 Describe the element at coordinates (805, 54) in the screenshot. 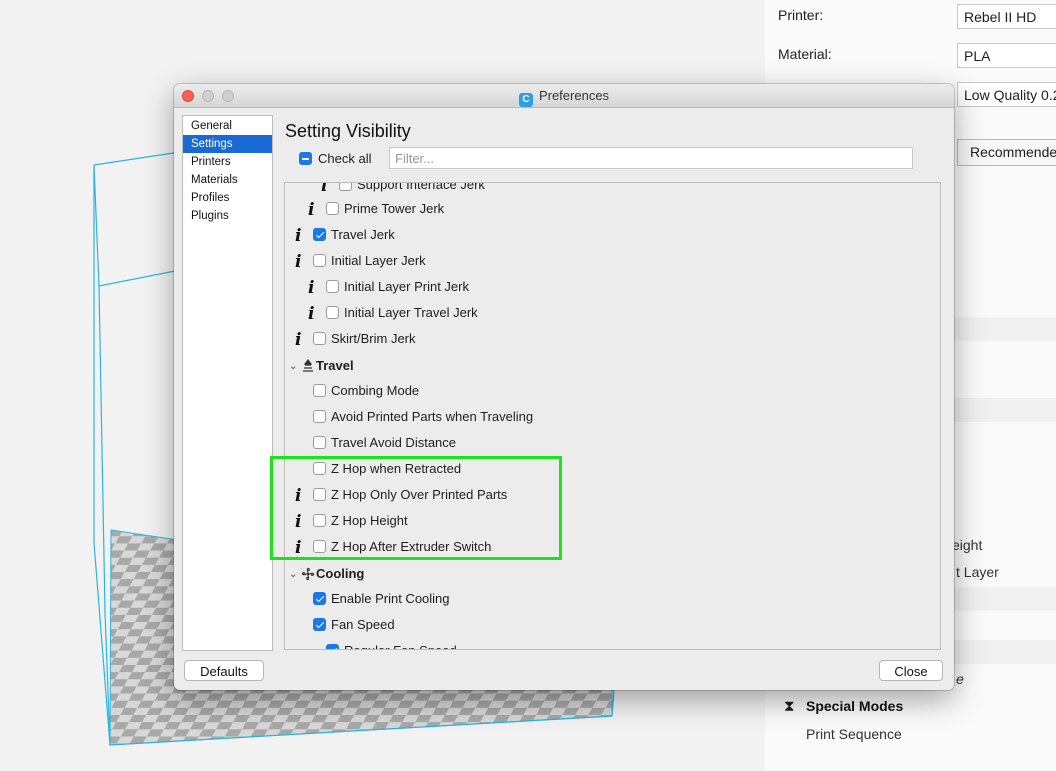

I see `material-label: Material:` at that location.